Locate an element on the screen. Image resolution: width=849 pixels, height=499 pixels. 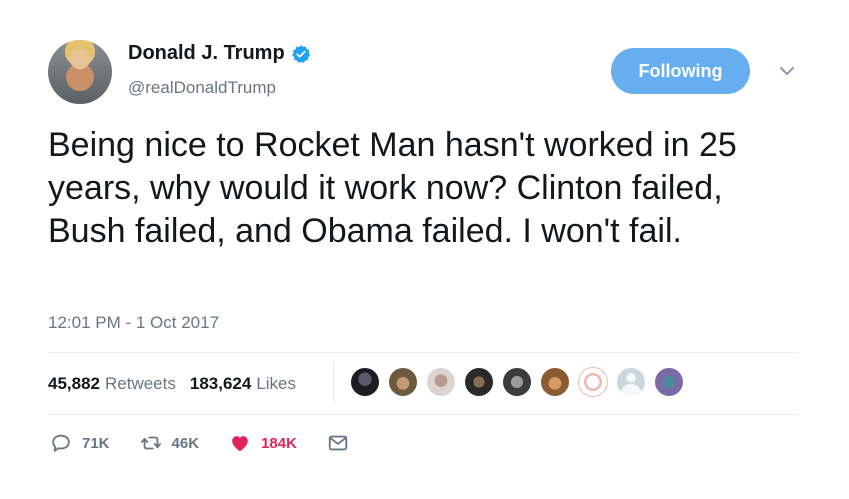
tweet-actions: 71K 46K 184K is located at coordinates (214, 443).